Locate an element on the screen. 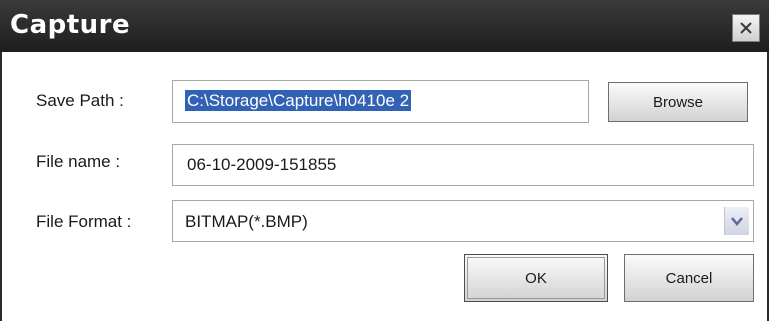  file-format-value: BITMAP(*.BMP) is located at coordinates (246, 221).